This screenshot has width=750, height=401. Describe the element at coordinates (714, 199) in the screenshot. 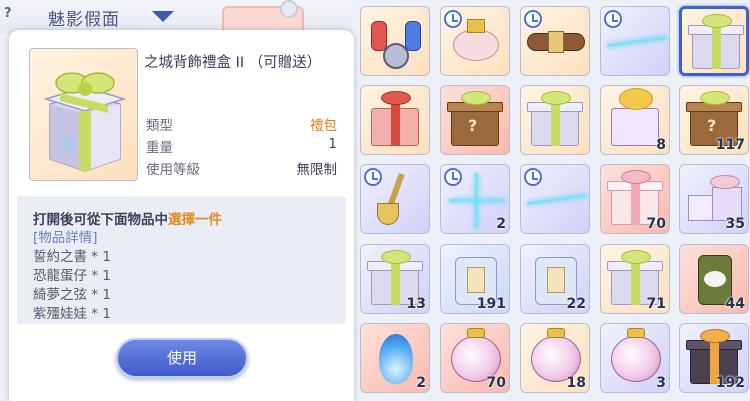

I see `inventory-slot: 35` at that location.